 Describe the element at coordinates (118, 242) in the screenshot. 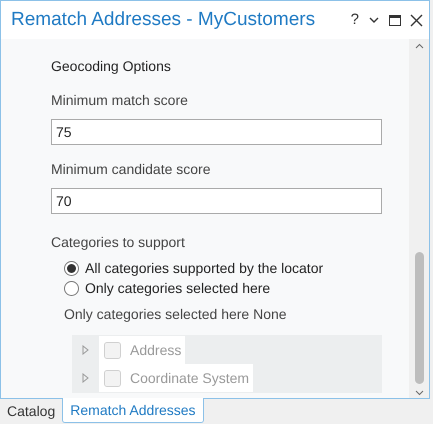

I see `section-label: Categories to support` at that location.